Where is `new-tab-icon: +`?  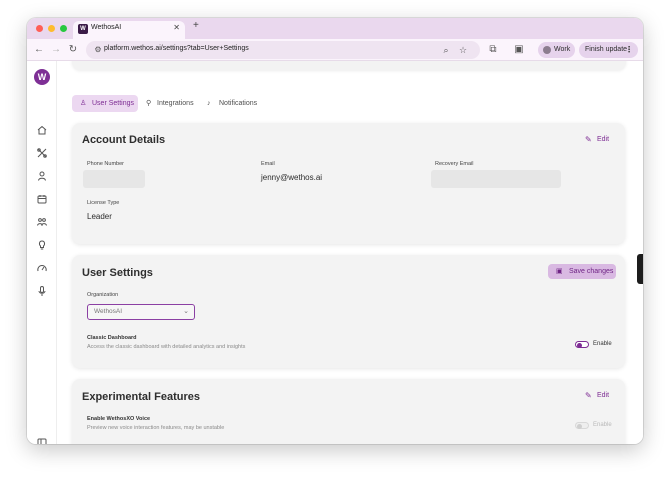
new-tab-icon: + is located at coordinates (196, 25).